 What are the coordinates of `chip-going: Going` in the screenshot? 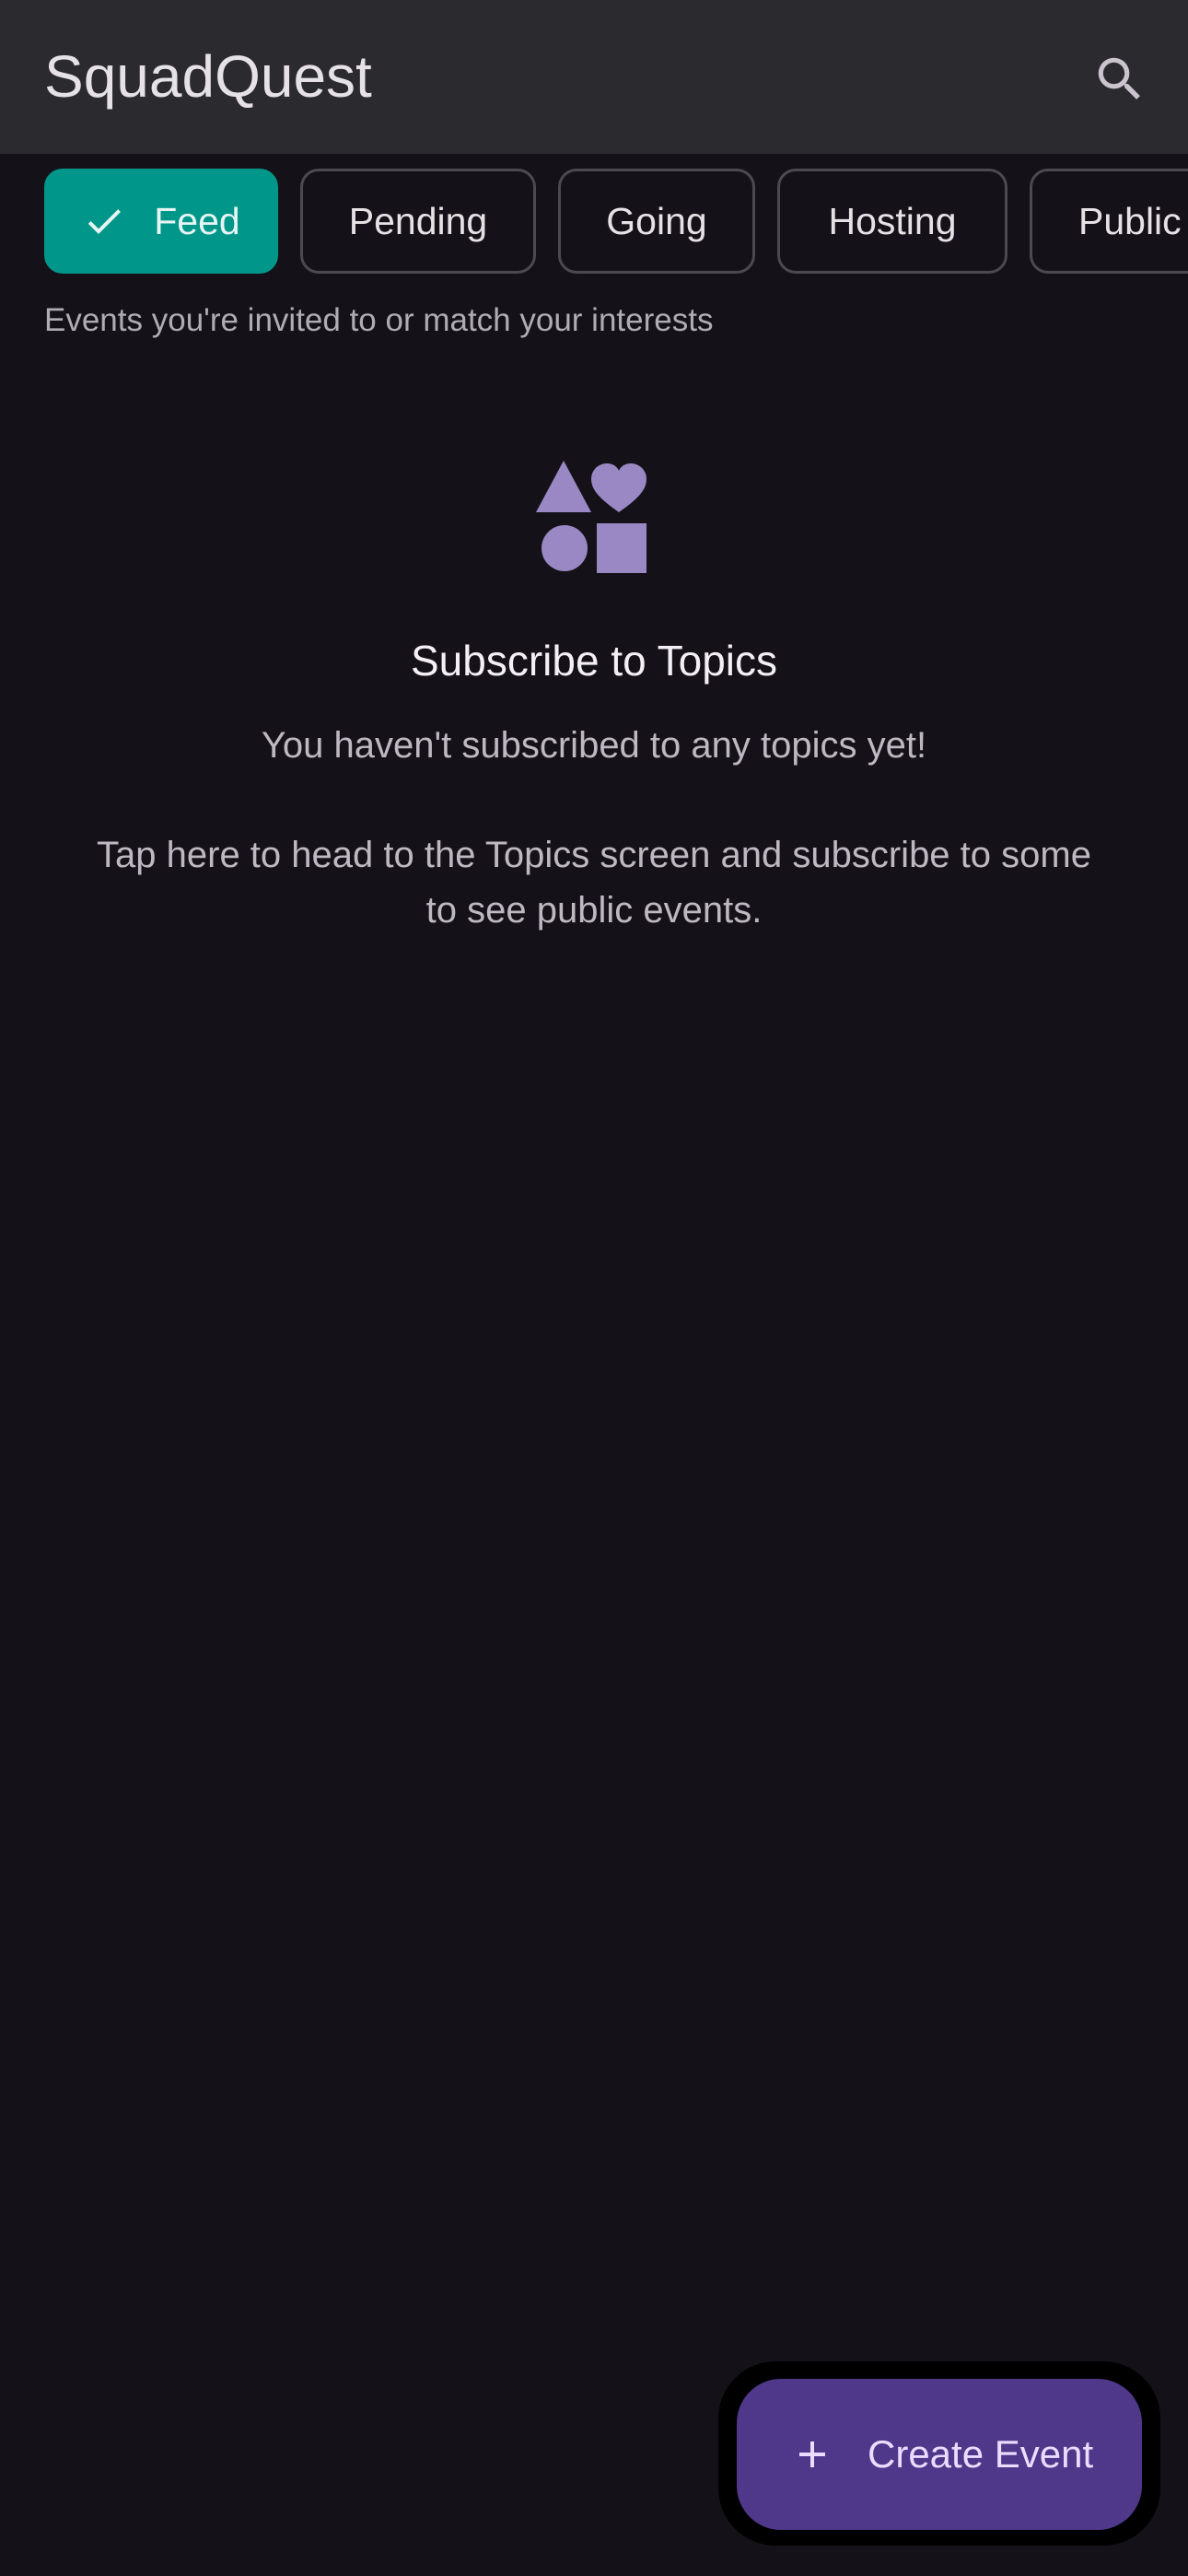 It's located at (656, 221).